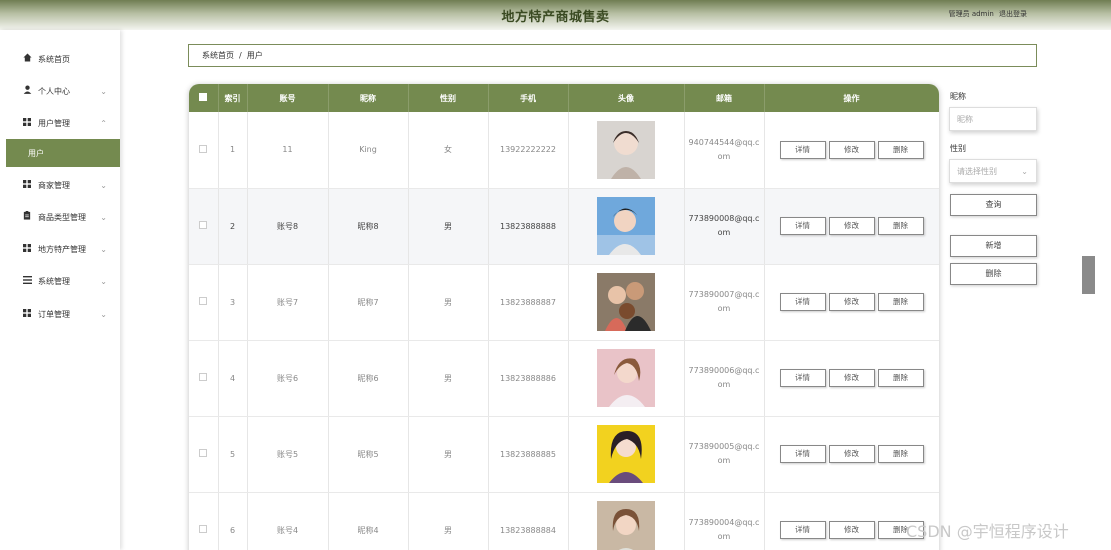 The image size is (1111, 550). Describe the element at coordinates (724, 521) in the screenshot. I see `cell-email: 773890004@qq.com` at that location.